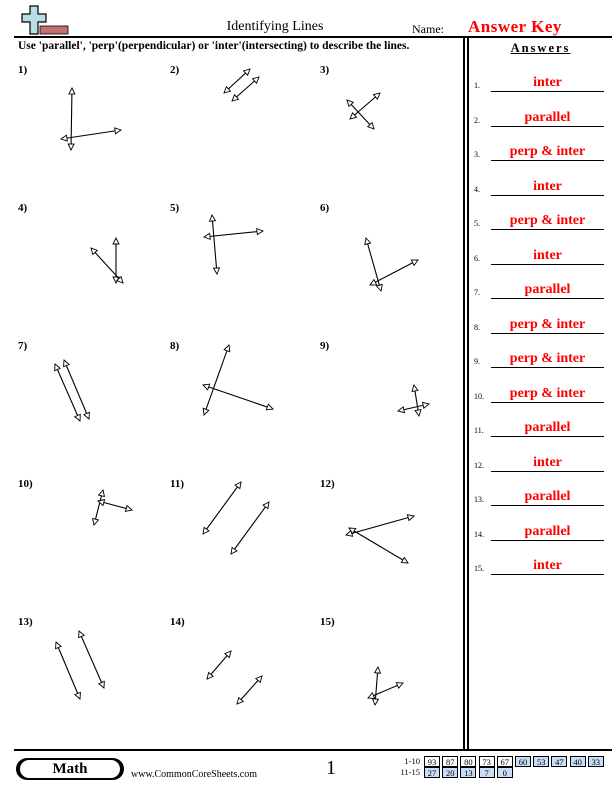  Describe the element at coordinates (504, 772) in the screenshot. I see `score-cell: 0` at that location.